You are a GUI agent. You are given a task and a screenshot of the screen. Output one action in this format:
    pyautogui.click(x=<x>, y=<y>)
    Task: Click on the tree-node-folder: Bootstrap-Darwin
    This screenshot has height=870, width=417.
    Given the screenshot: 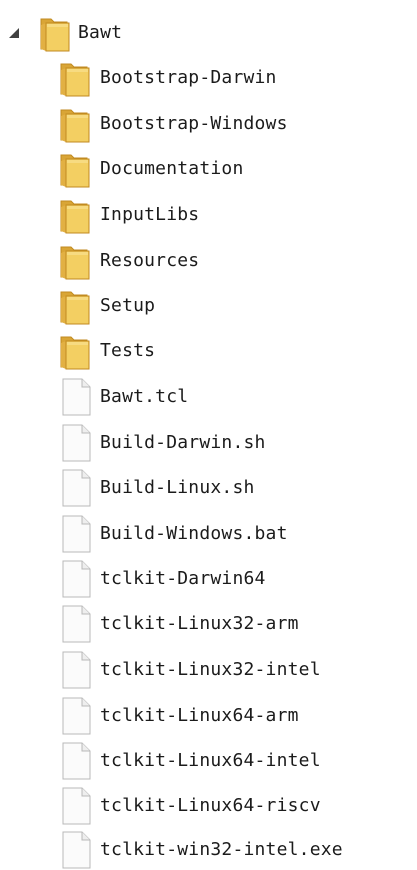 What is the action you would take?
    pyautogui.click(x=208, y=78)
    